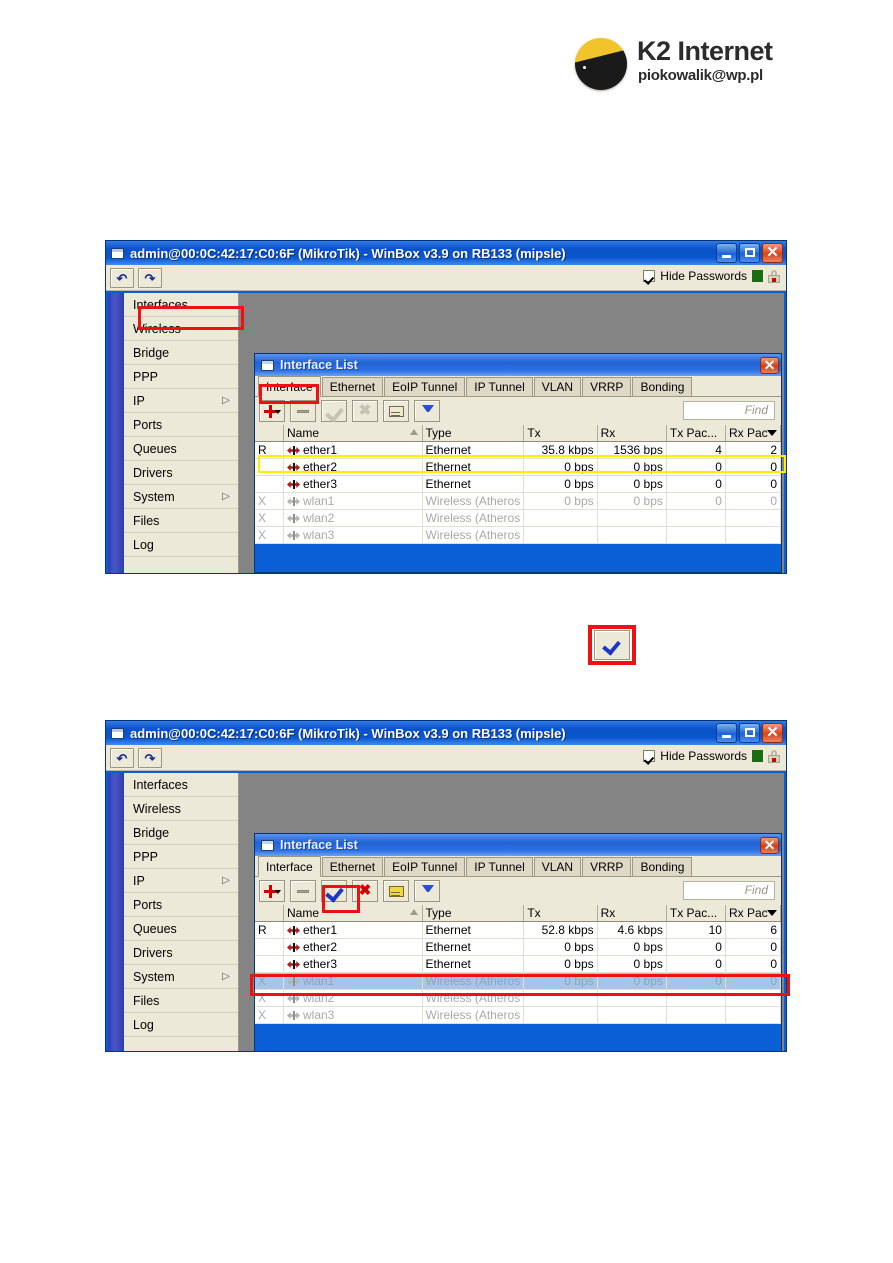 This screenshot has height=1263, width=893. Describe the element at coordinates (518, 450) in the screenshot. I see `table-row: R ether1 Ethernet 35.8 kbps 1536 bps 4 2` at that location.